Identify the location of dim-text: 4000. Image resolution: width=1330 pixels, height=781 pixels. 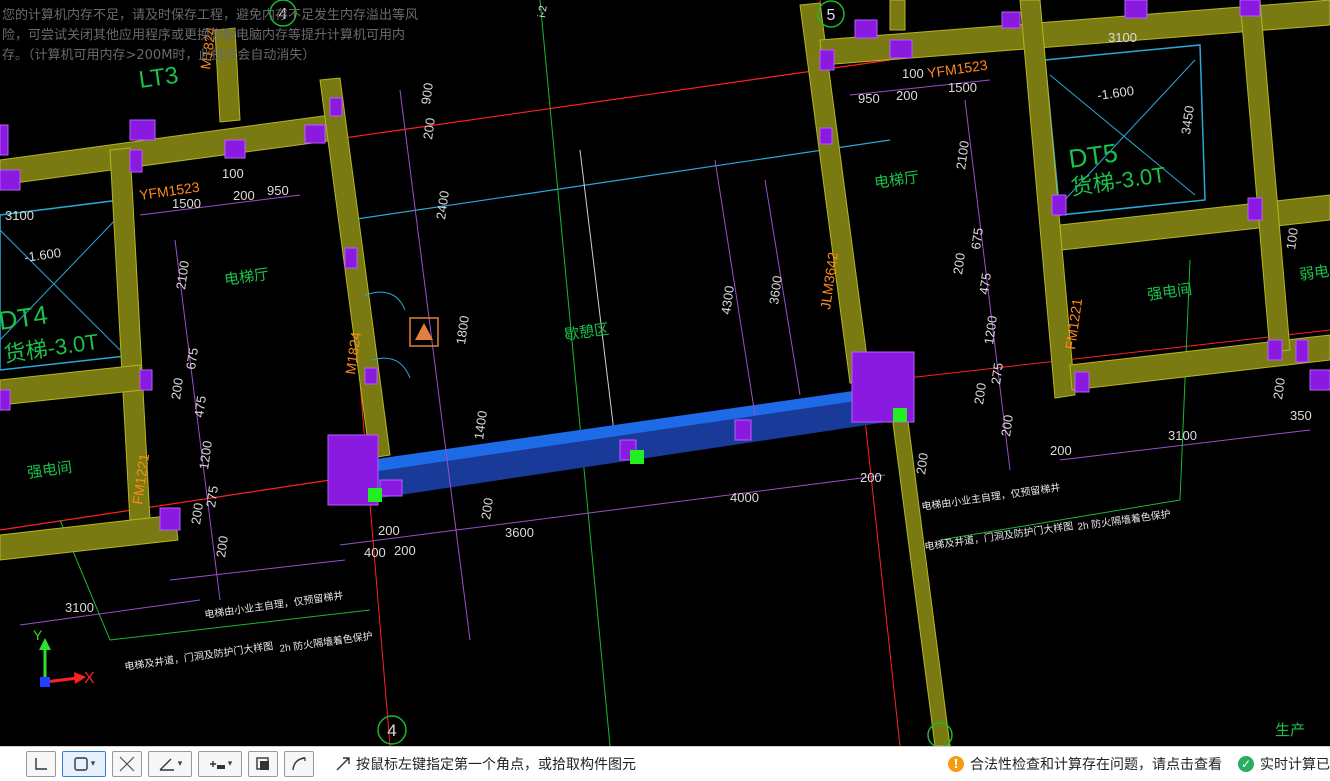
(744, 497).